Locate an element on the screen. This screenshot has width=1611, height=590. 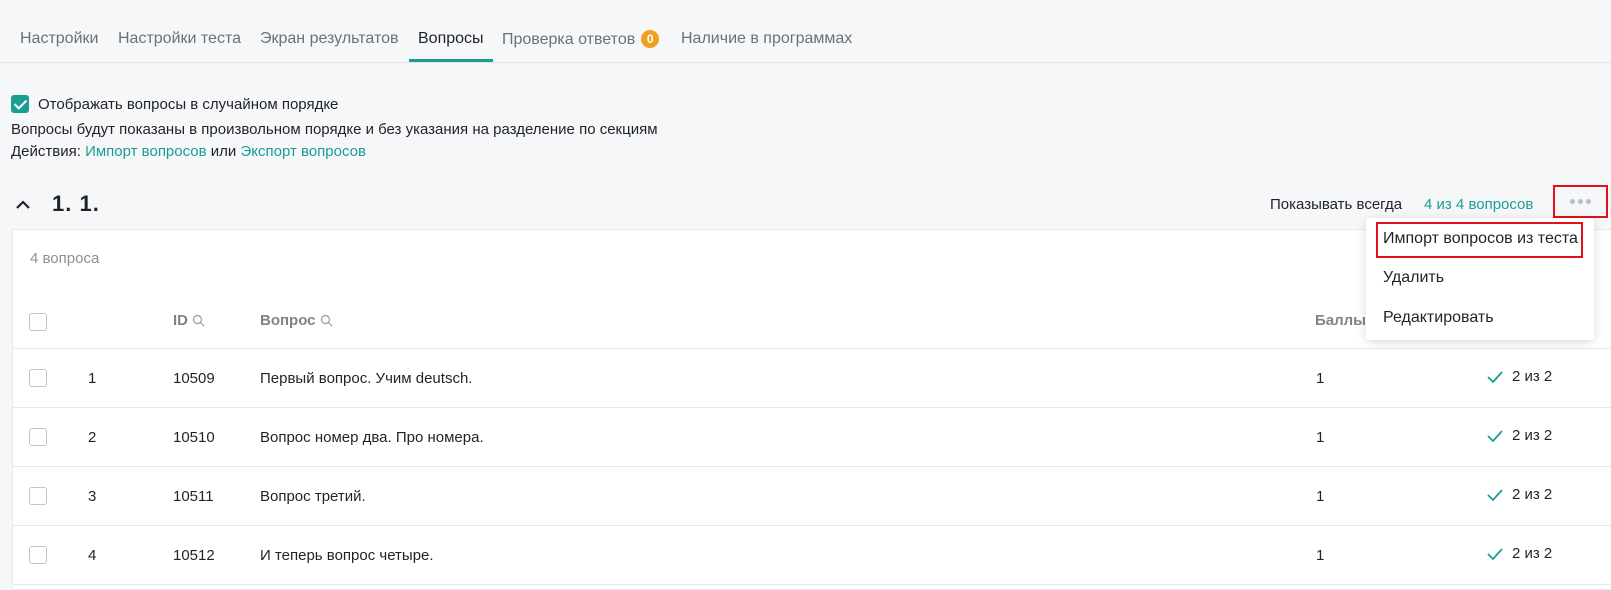
row-question: Первый вопрос. Учим deutsch. is located at coordinates (366, 378).